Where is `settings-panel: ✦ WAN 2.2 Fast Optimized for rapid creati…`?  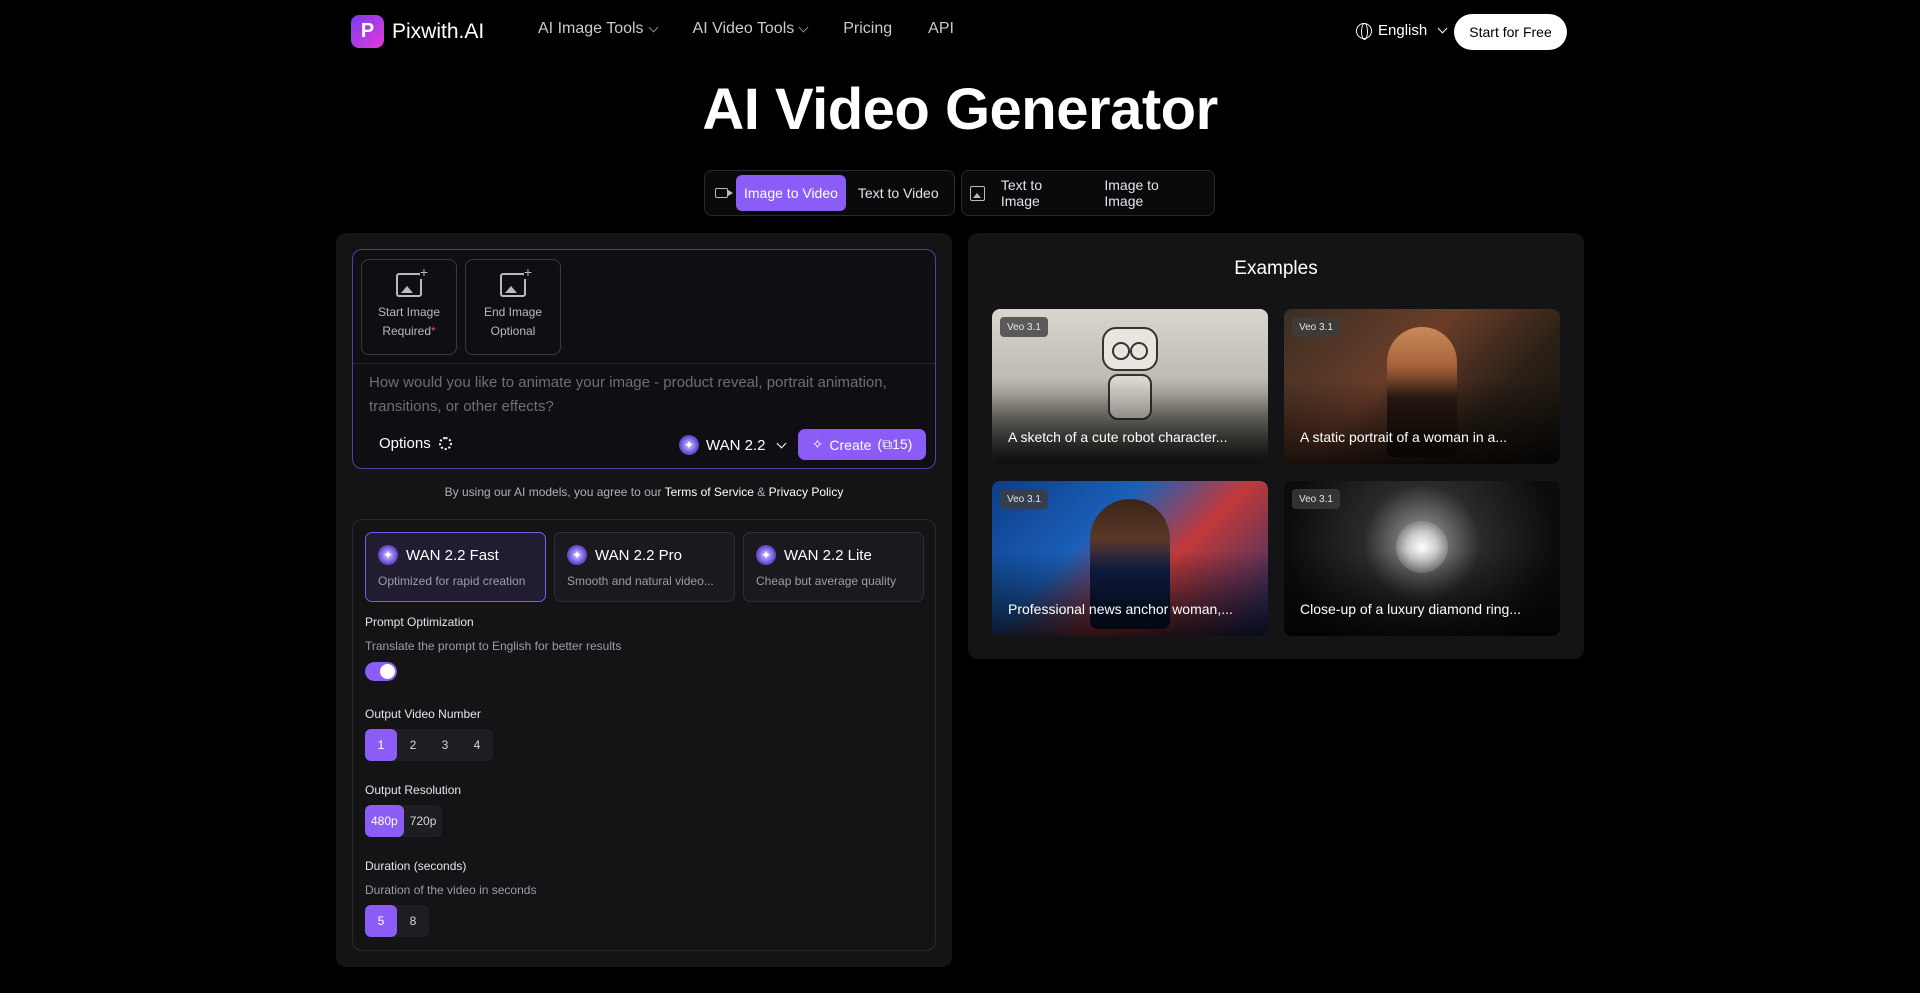
settings-panel: ✦ WAN 2.2 Fast Optimized for rapid creati… is located at coordinates (644, 735).